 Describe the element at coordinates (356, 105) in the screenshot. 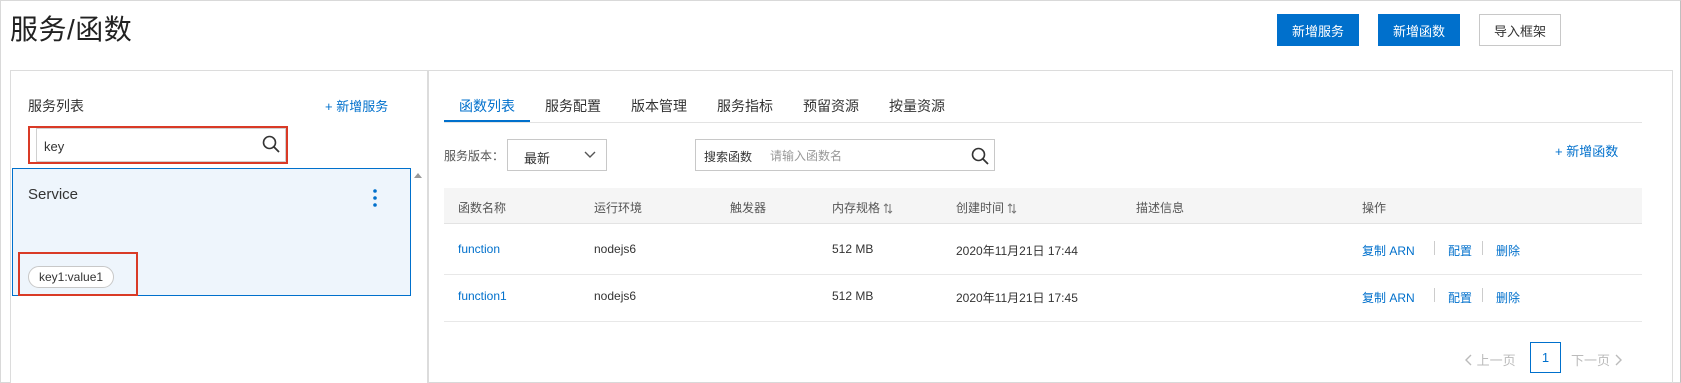

I see `add-service-link: + 新增服务` at that location.